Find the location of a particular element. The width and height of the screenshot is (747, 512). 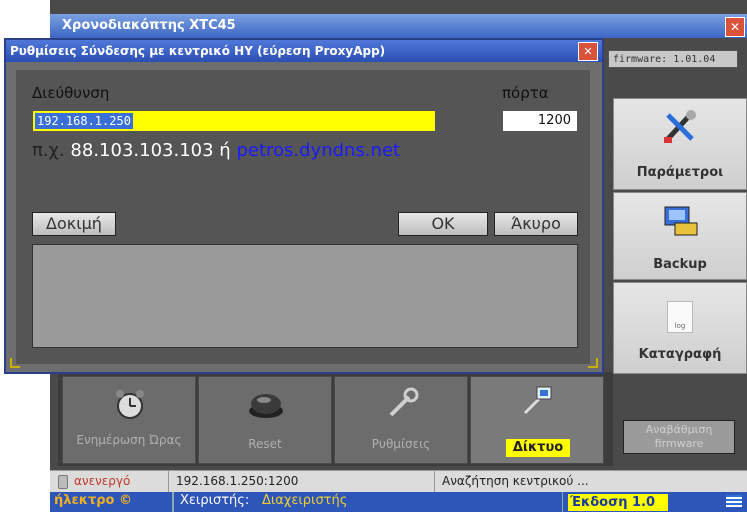

test-output-area is located at coordinates (305, 296).